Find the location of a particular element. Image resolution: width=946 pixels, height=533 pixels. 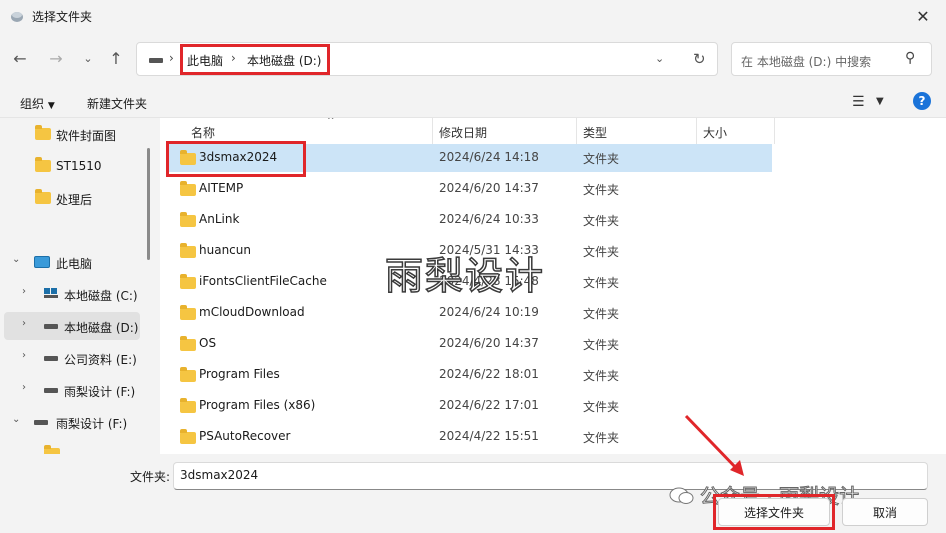

help-icon: ? is located at coordinates (922, 101).